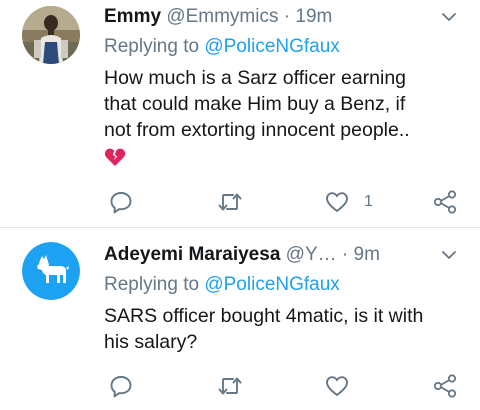  I want to click on default-egg-avatar, so click(51, 271).